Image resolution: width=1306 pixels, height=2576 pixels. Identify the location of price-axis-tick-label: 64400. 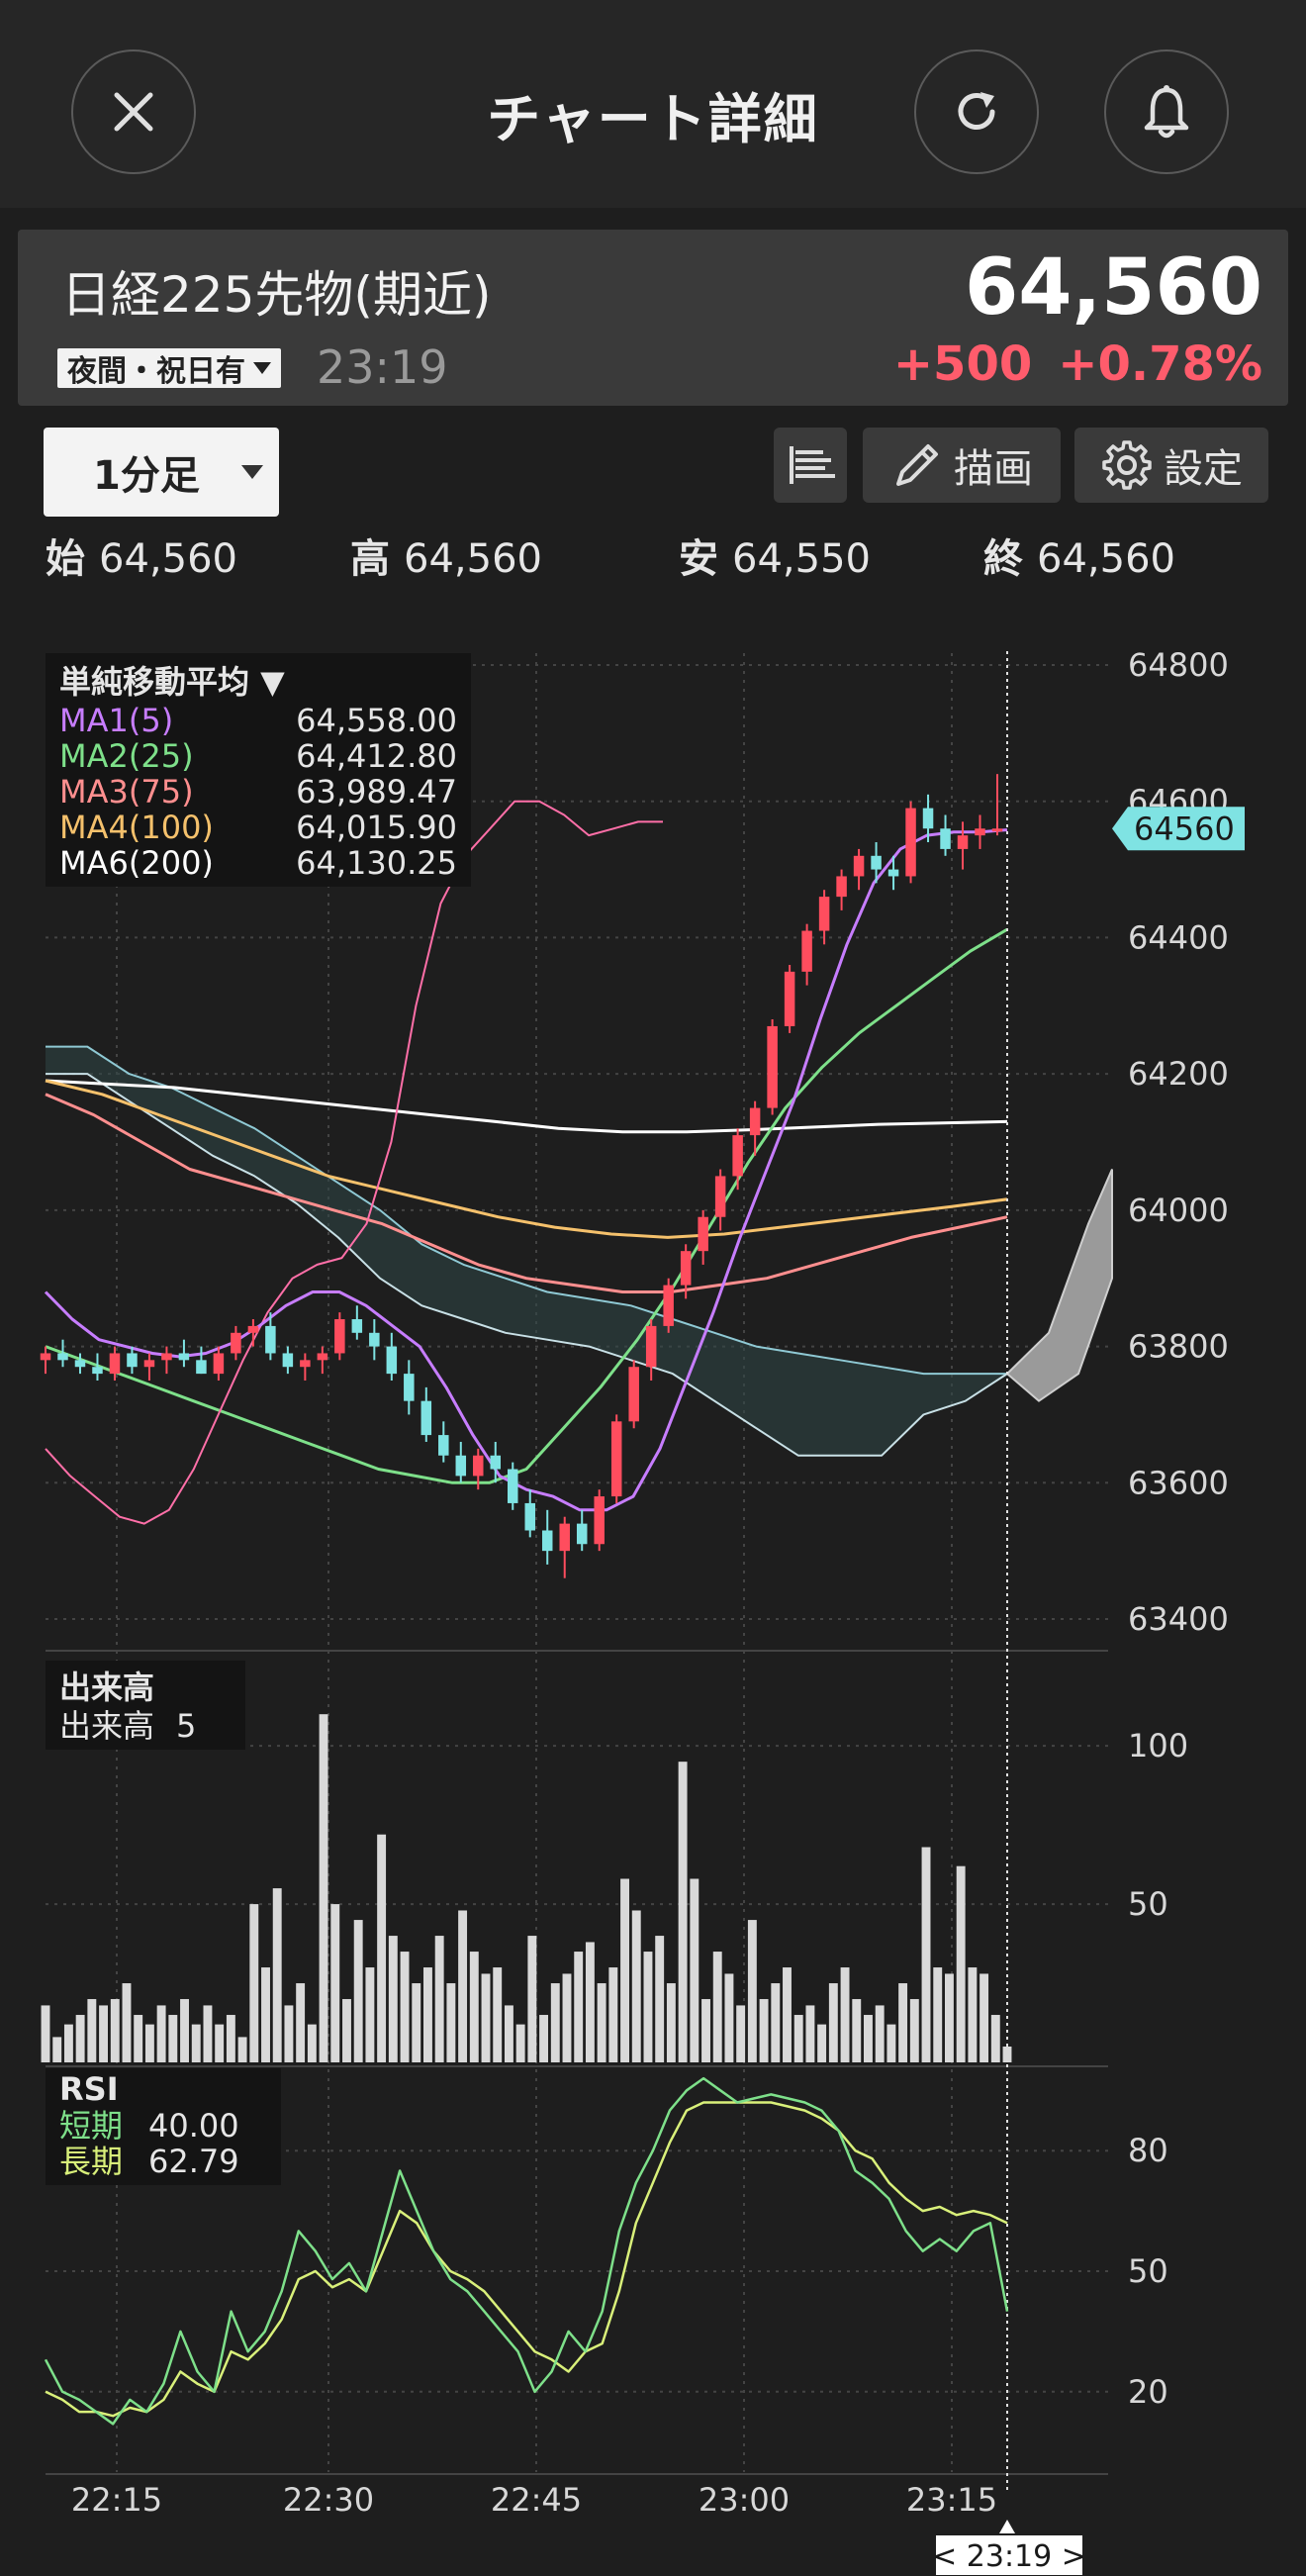
(1178, 937).